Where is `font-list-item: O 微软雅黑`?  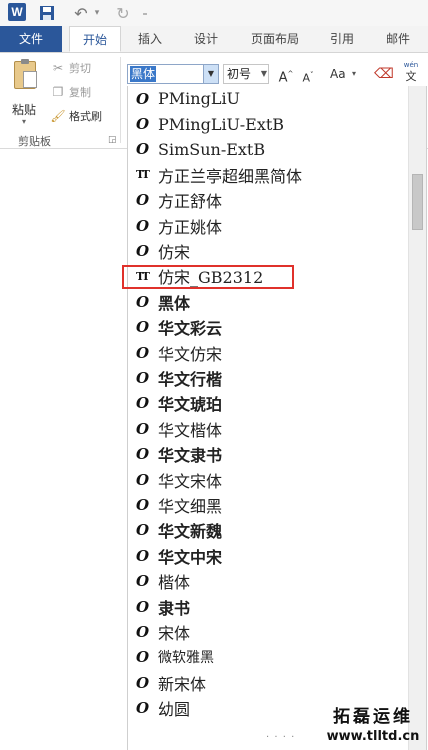
font-list-item: O 微软雅黑 is located at coordinates (268, 657).